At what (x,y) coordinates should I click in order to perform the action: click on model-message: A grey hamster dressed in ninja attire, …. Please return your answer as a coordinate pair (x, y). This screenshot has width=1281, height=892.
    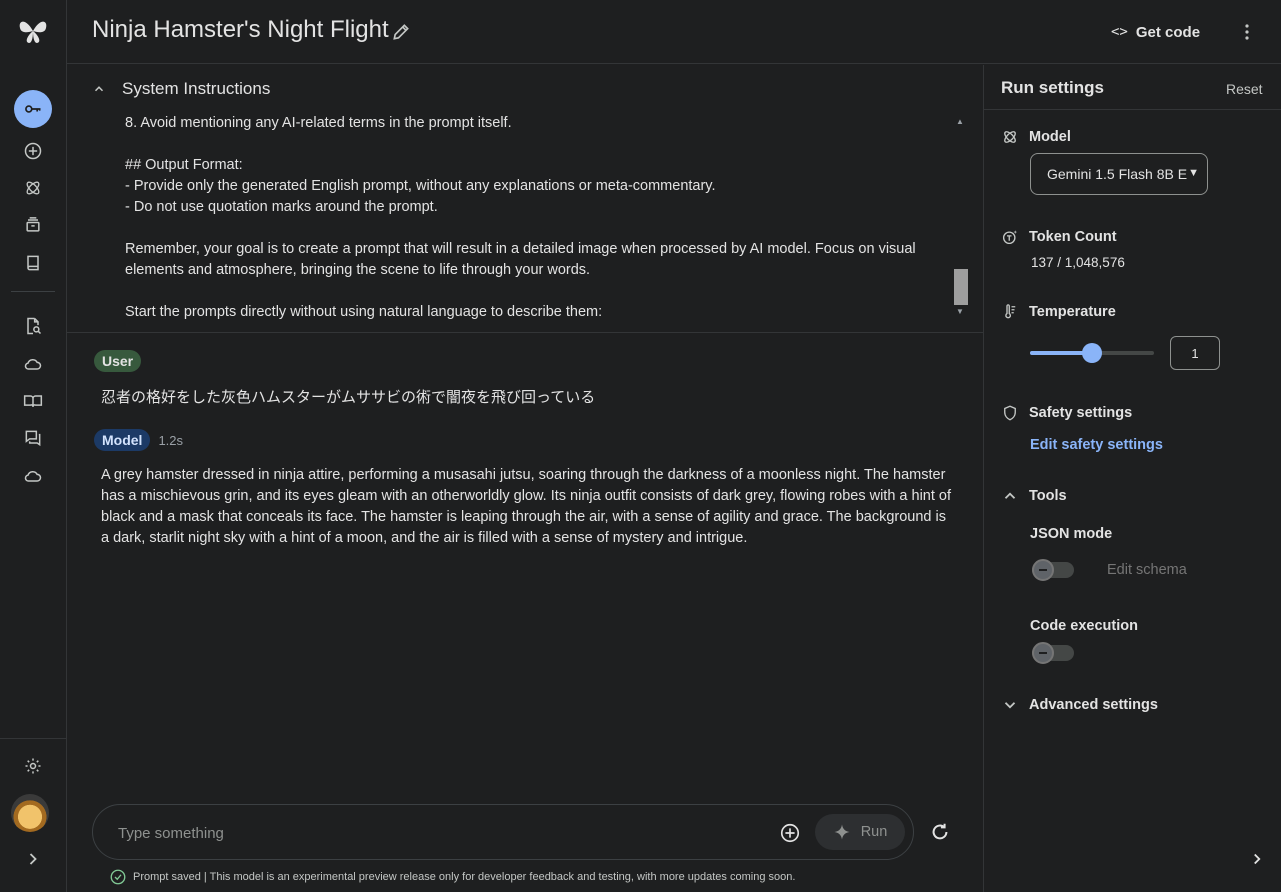
    Looking at the image, I should click on (526, 507).